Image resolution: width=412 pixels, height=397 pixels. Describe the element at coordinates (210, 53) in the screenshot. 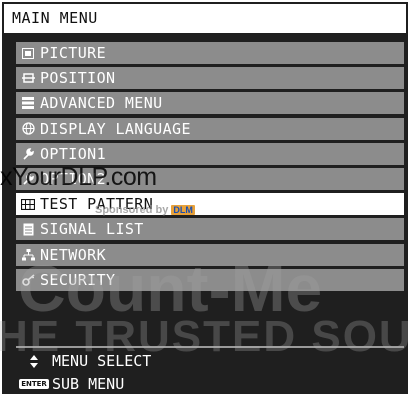

I see `menu-item-picture: PICTURE` at that location.